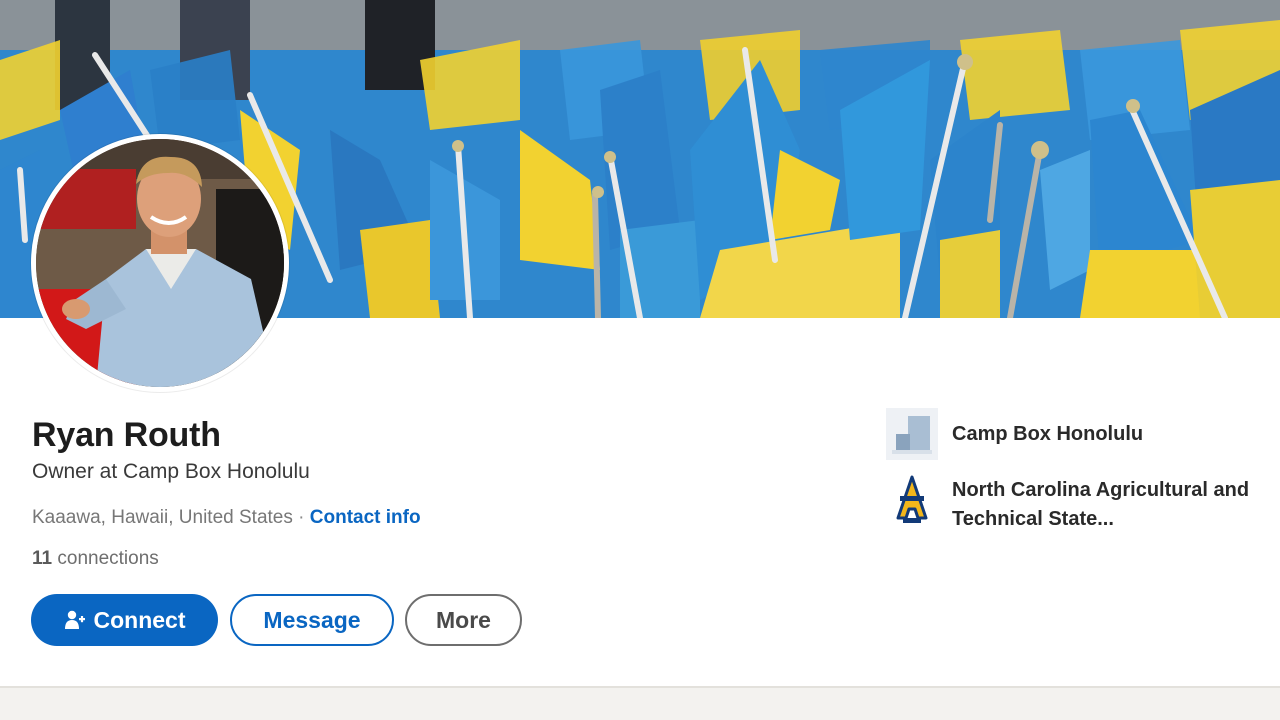 The width and height of the screenshot is (1280, 720). Describe the element at coordinates (463, 620) in the screenshot. I see `more-button: More` at that location.